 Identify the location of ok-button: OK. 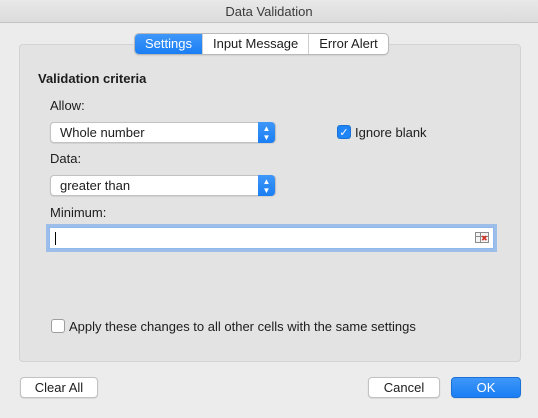
(486, 387).